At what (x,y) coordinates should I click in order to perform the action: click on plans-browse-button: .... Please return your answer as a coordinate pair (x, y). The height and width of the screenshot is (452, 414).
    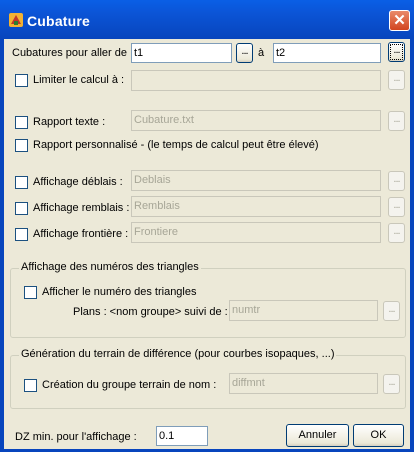
    Looking at the image, I should click on (391, 311).